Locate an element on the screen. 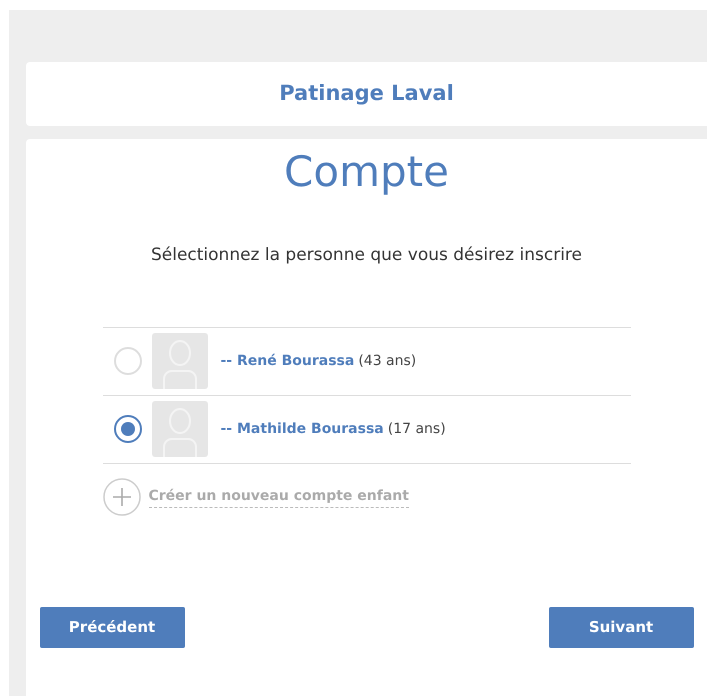  page-title: Compte is located at coordinates (366, 172).